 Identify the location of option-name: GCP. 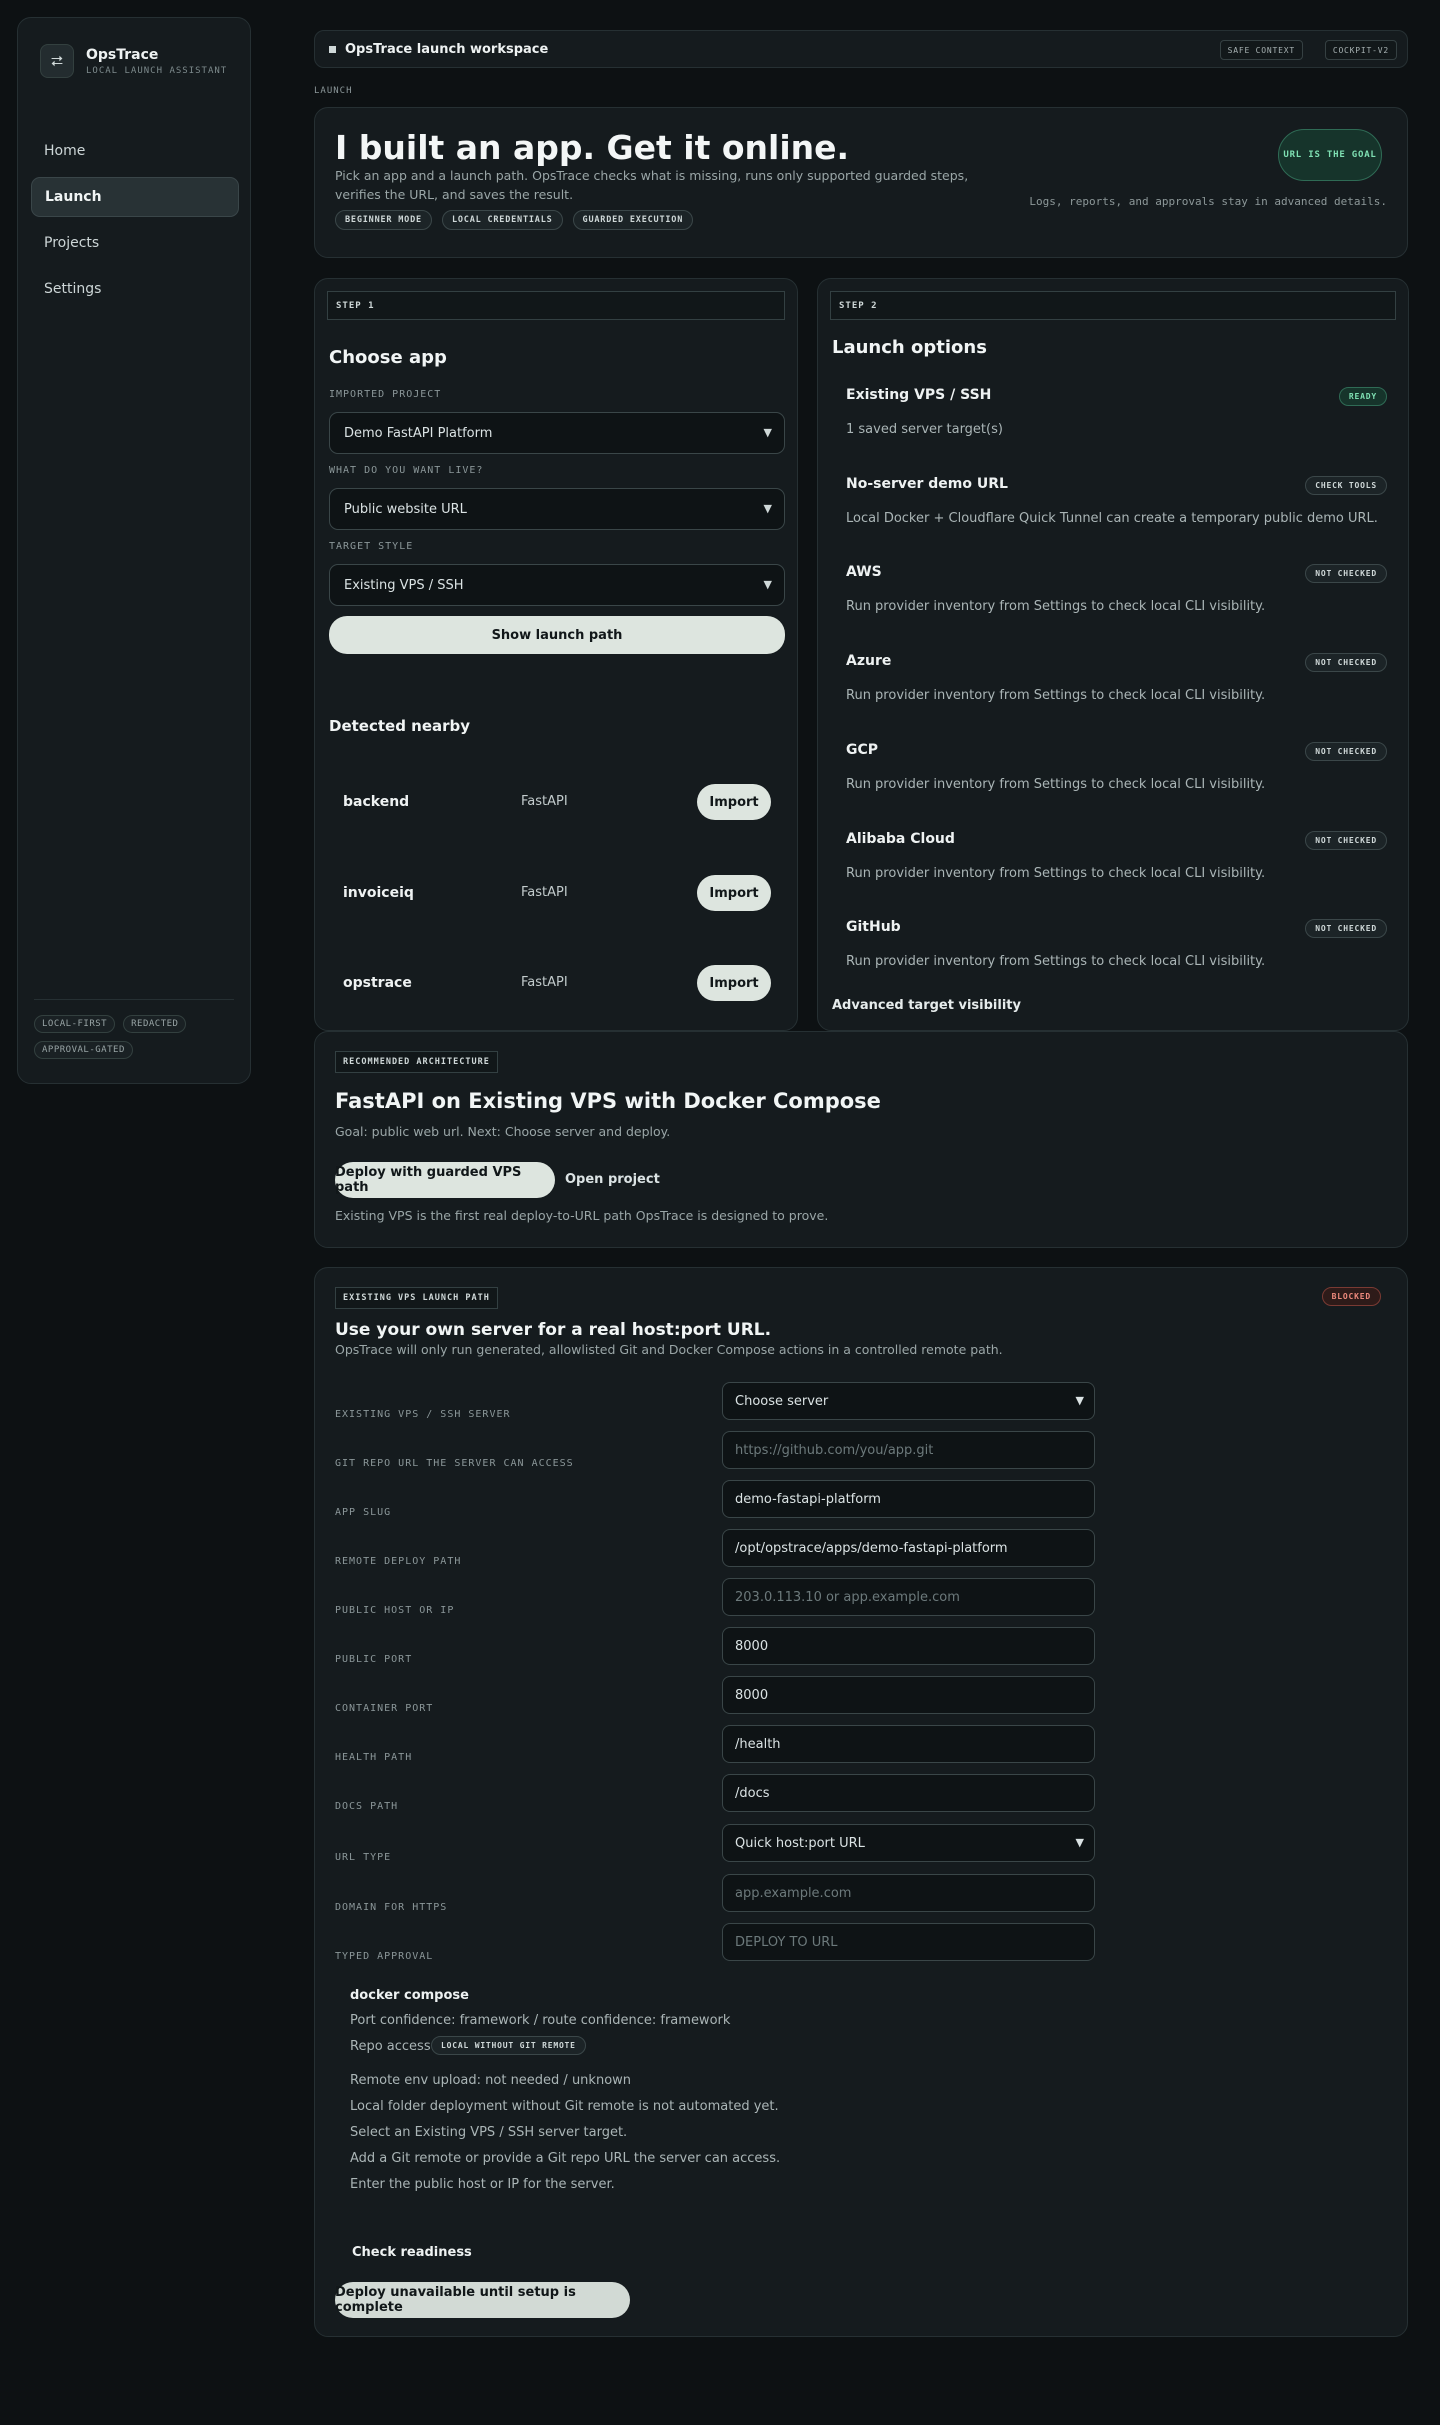
(862, 750).